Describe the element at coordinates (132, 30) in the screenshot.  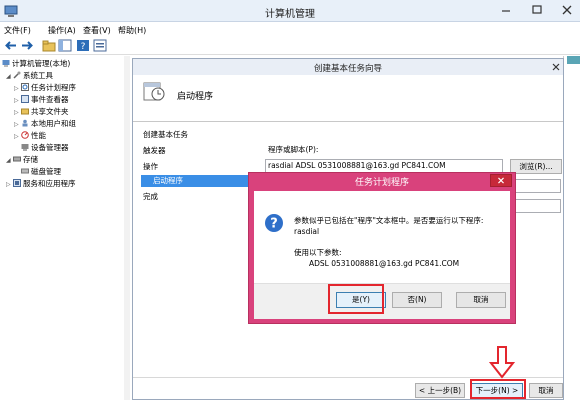
I see `menu-help: 帮助(H)` at that location.